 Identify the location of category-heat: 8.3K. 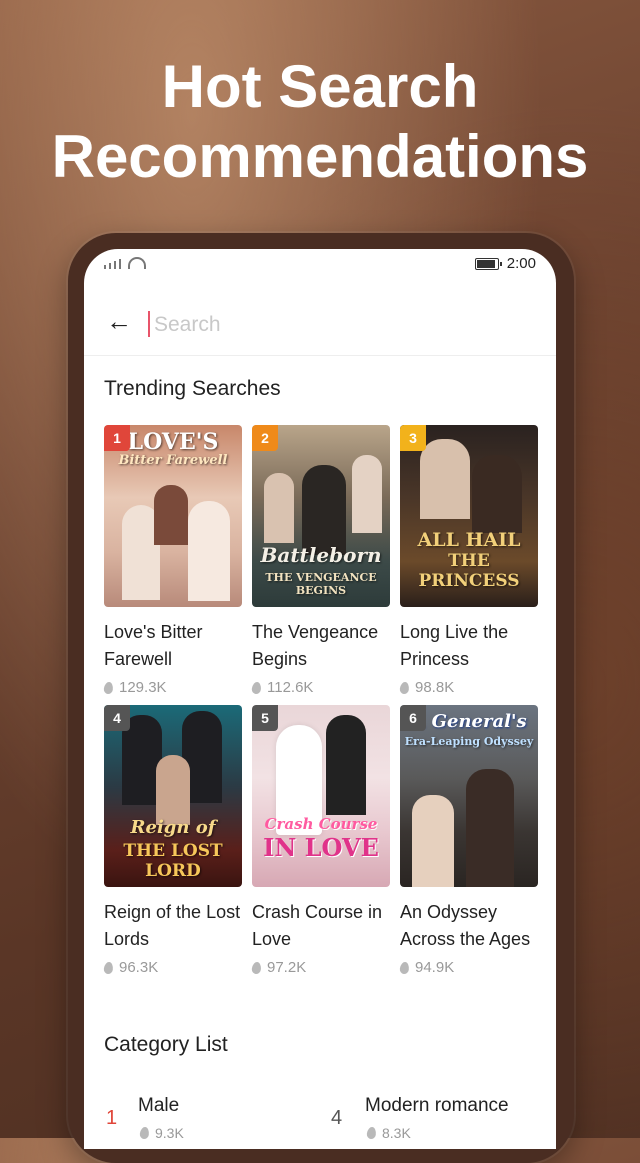
(388, 1133).